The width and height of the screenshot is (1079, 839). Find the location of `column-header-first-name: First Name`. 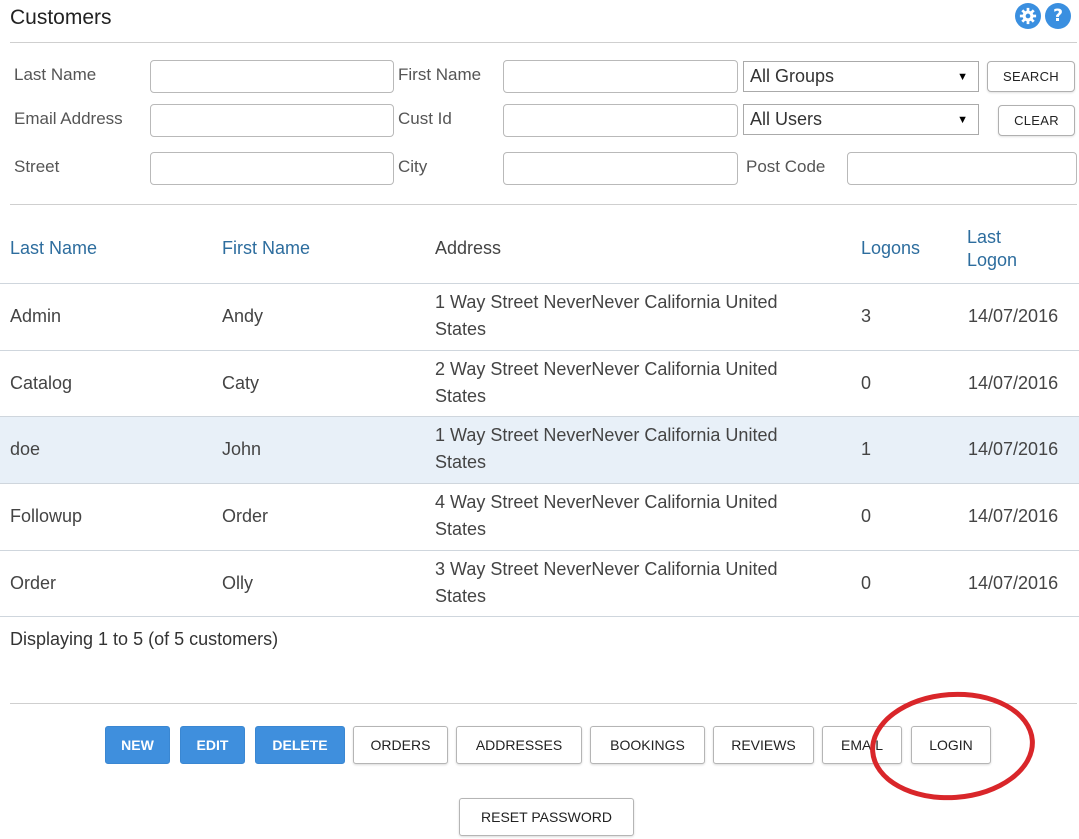

column-header-first-name: First Name is located at coordinates (266, 248).